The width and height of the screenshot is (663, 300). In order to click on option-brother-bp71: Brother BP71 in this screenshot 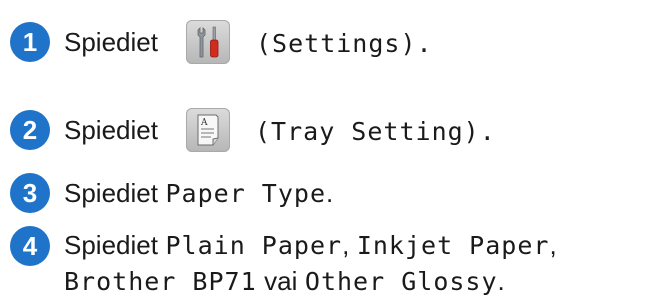, I will do `click(160, 281)`.